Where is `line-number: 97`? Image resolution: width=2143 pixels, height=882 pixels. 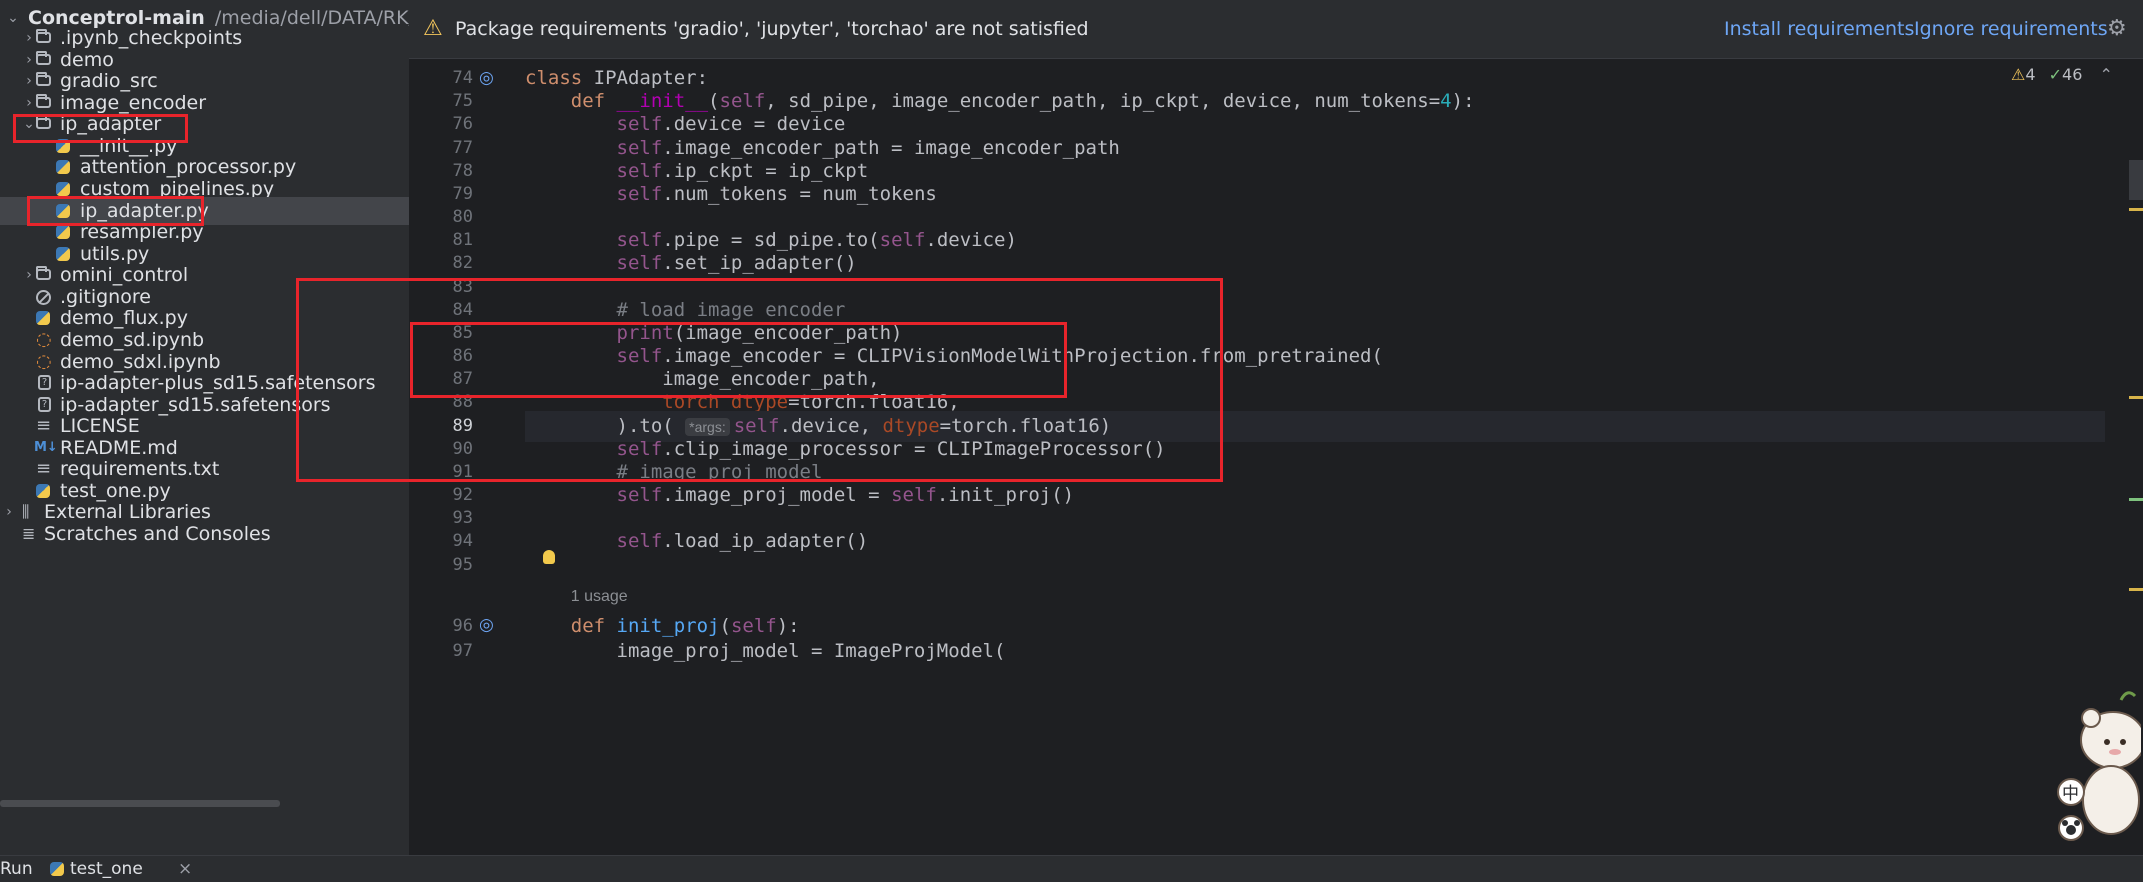 line-number: 97 is located at coordinates (462, 651).